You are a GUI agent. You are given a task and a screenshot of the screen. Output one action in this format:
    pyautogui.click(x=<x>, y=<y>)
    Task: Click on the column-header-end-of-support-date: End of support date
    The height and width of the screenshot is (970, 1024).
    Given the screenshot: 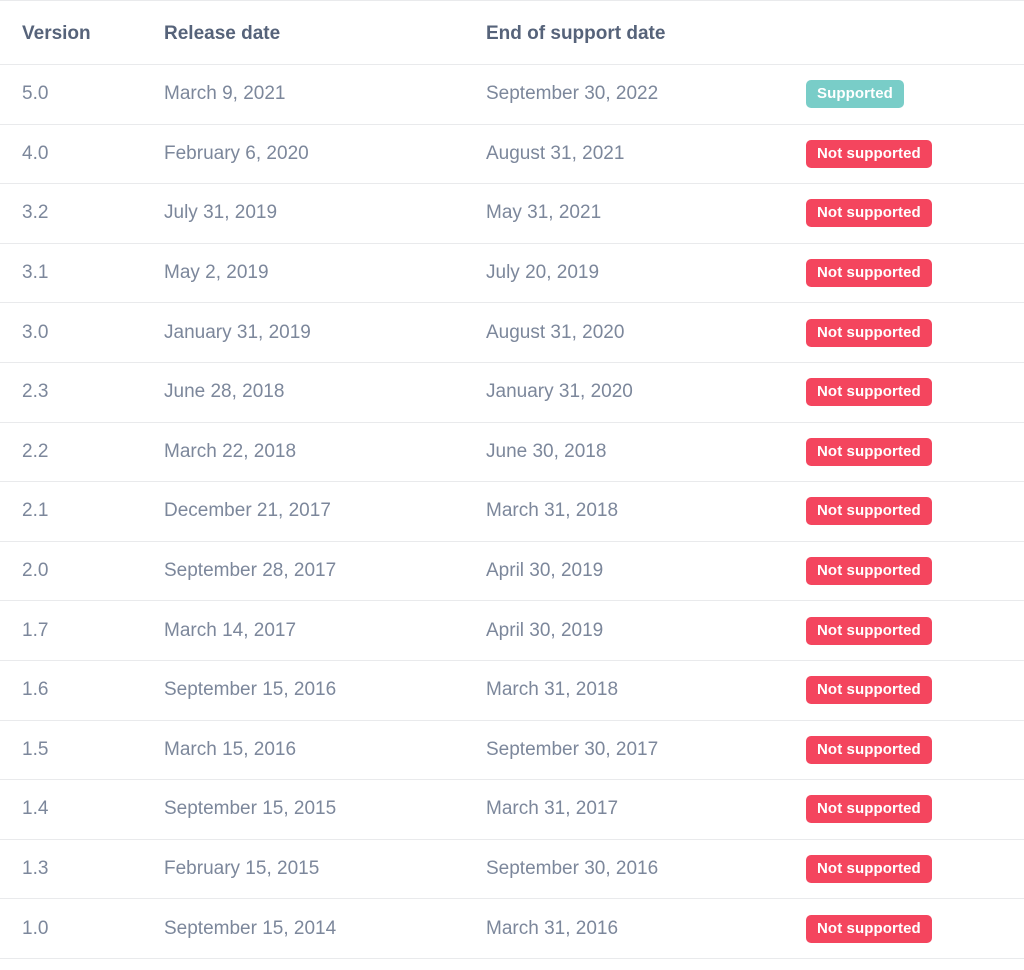 What is the action you would take?
    pyautogui.click(x=646, y=32)
    